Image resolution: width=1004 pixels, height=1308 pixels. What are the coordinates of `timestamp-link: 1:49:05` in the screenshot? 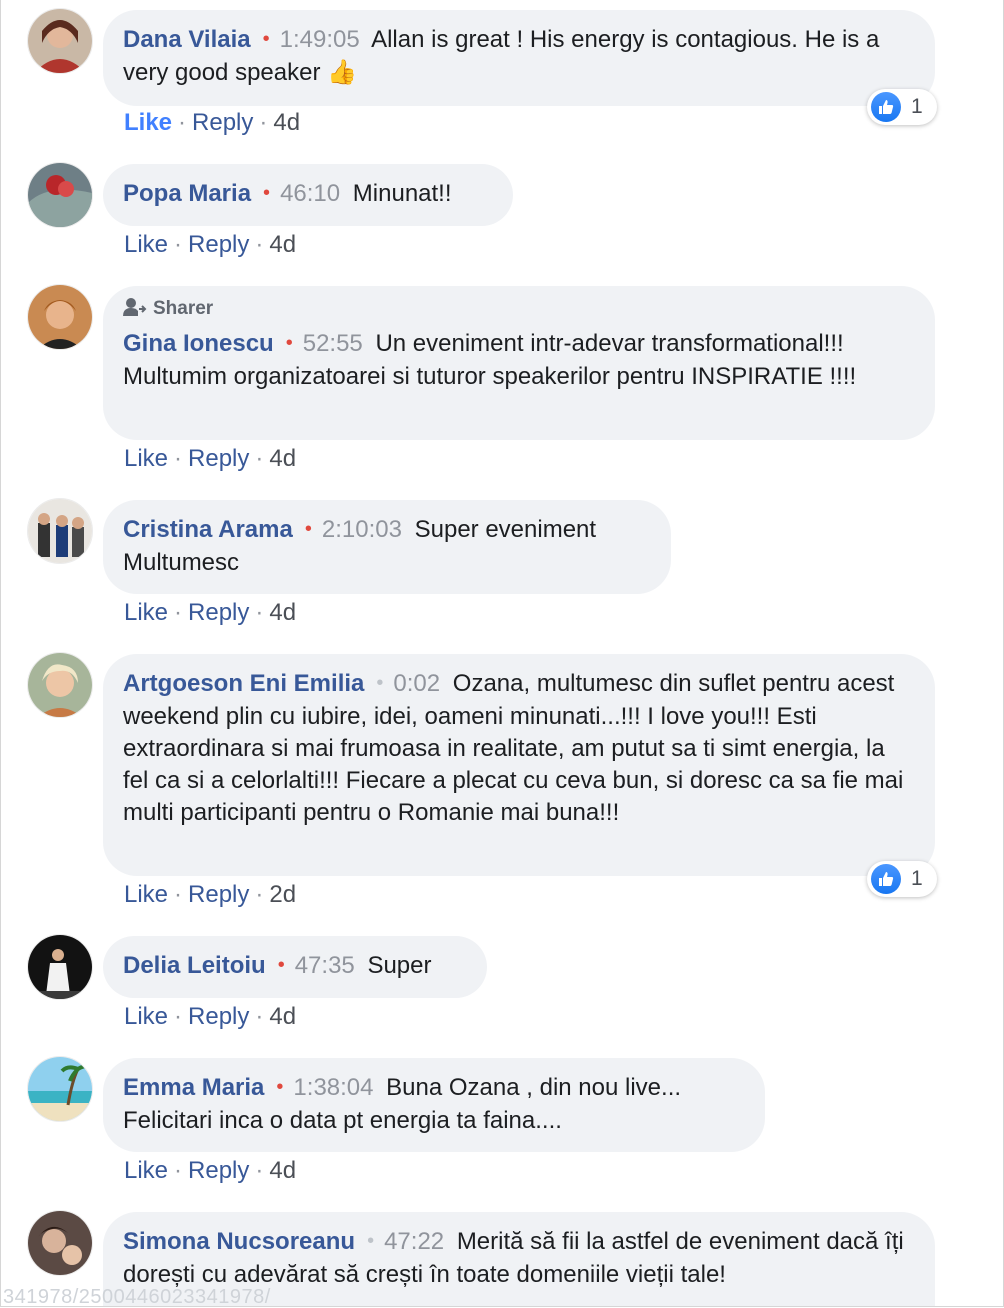 It's located at (320, 39).